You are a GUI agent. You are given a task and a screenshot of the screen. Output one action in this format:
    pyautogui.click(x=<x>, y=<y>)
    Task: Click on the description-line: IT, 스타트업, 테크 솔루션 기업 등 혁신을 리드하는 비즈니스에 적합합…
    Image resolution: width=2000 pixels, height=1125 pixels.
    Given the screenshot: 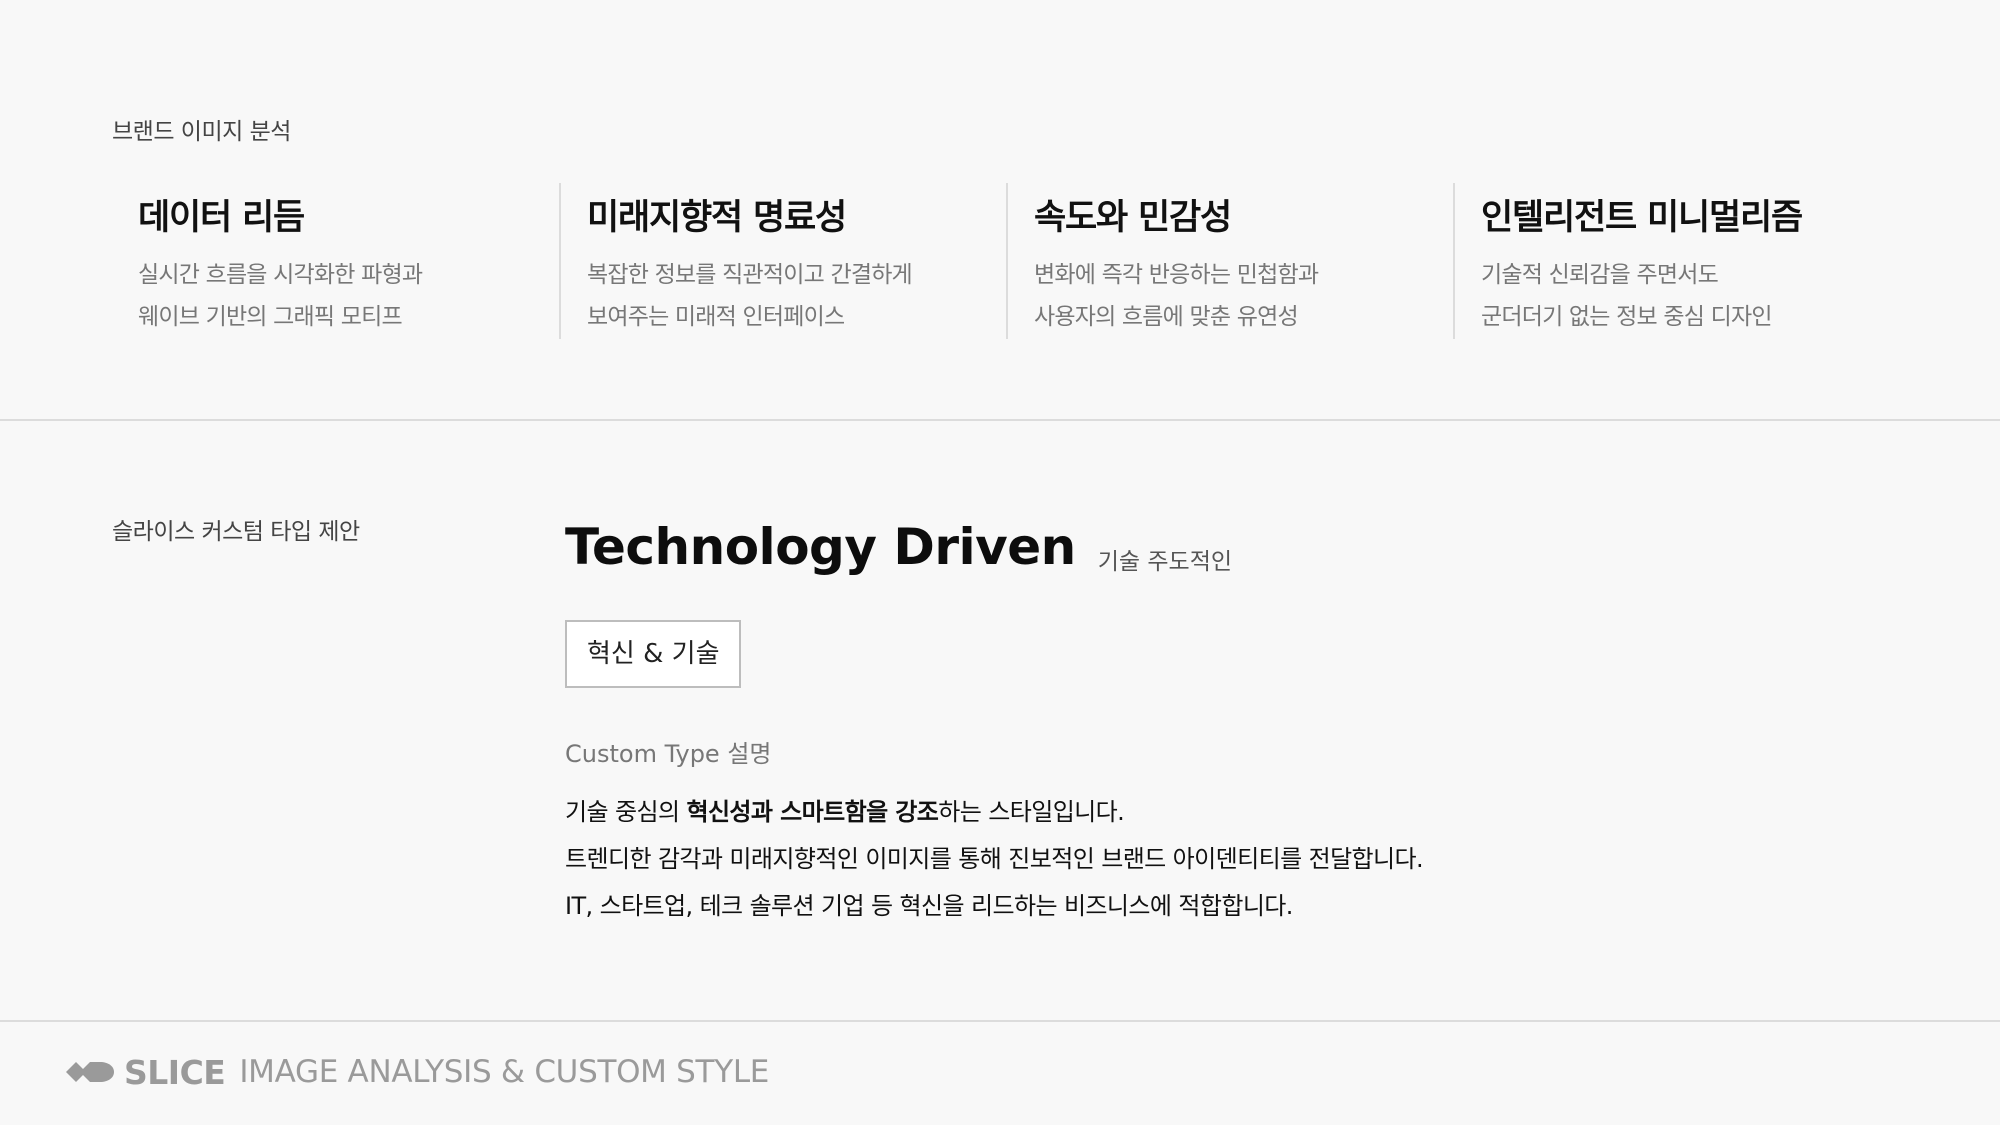 What is the action you would take?
    pyautogui.click(x=929, y=906)
    